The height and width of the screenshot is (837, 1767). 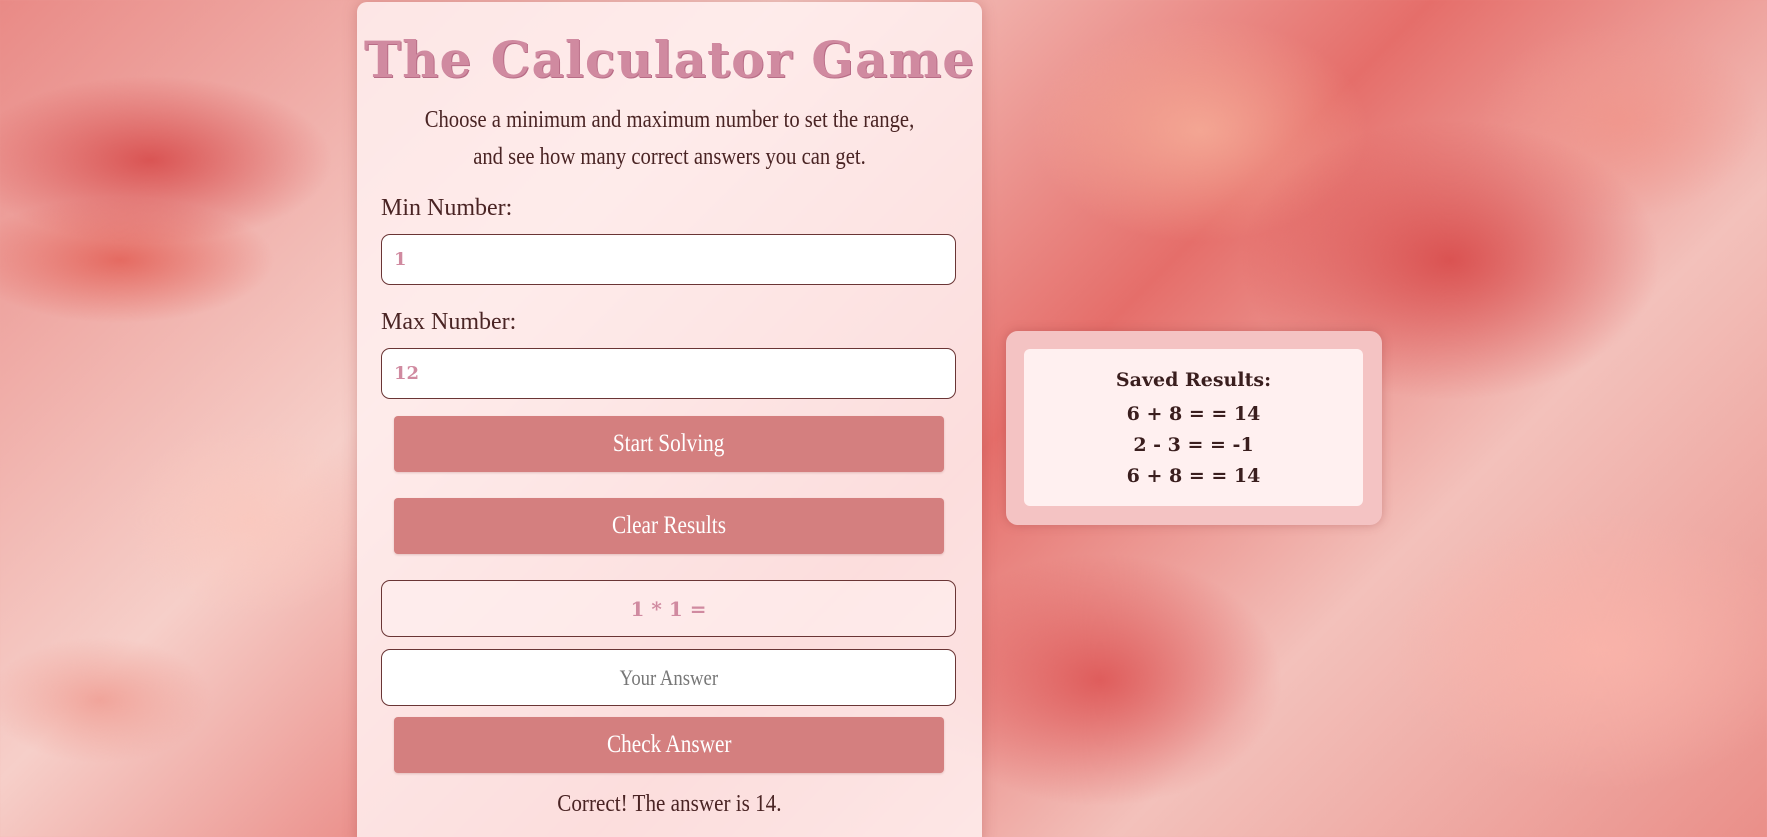 I want to click on clear-results-button: Clear Results, so click(x=669, y=526).